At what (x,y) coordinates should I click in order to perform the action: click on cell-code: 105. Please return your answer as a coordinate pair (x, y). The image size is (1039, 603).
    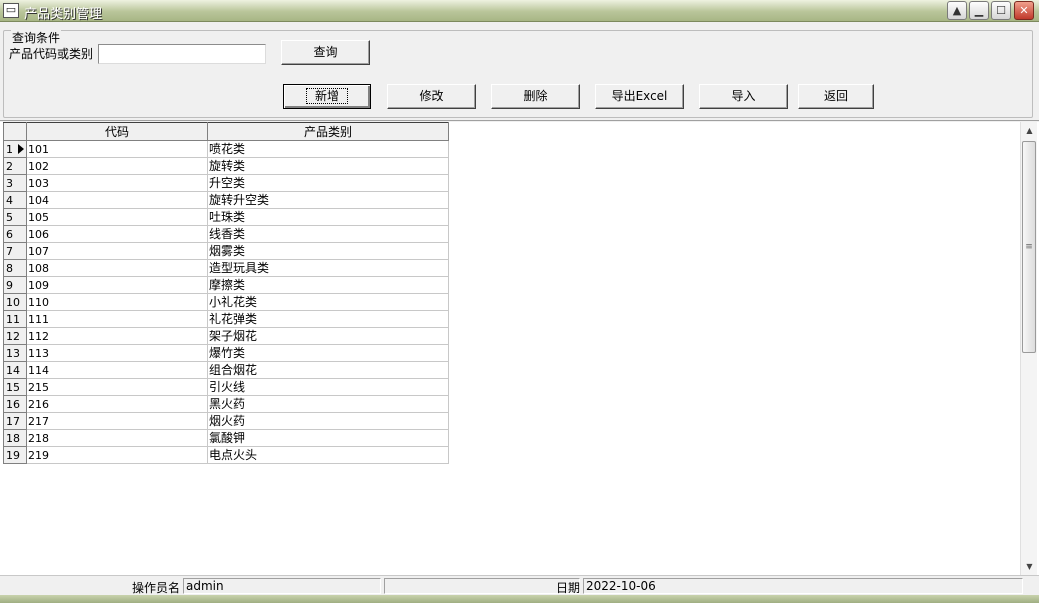
    Looking at the image, I should click on (117, 217).